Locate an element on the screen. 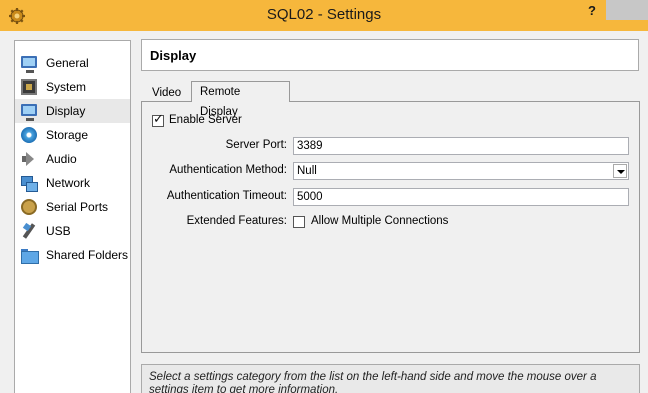 The width and height of the screenshot is (648, 393). auth-method-value: Null is located at coordinates (307, 171).